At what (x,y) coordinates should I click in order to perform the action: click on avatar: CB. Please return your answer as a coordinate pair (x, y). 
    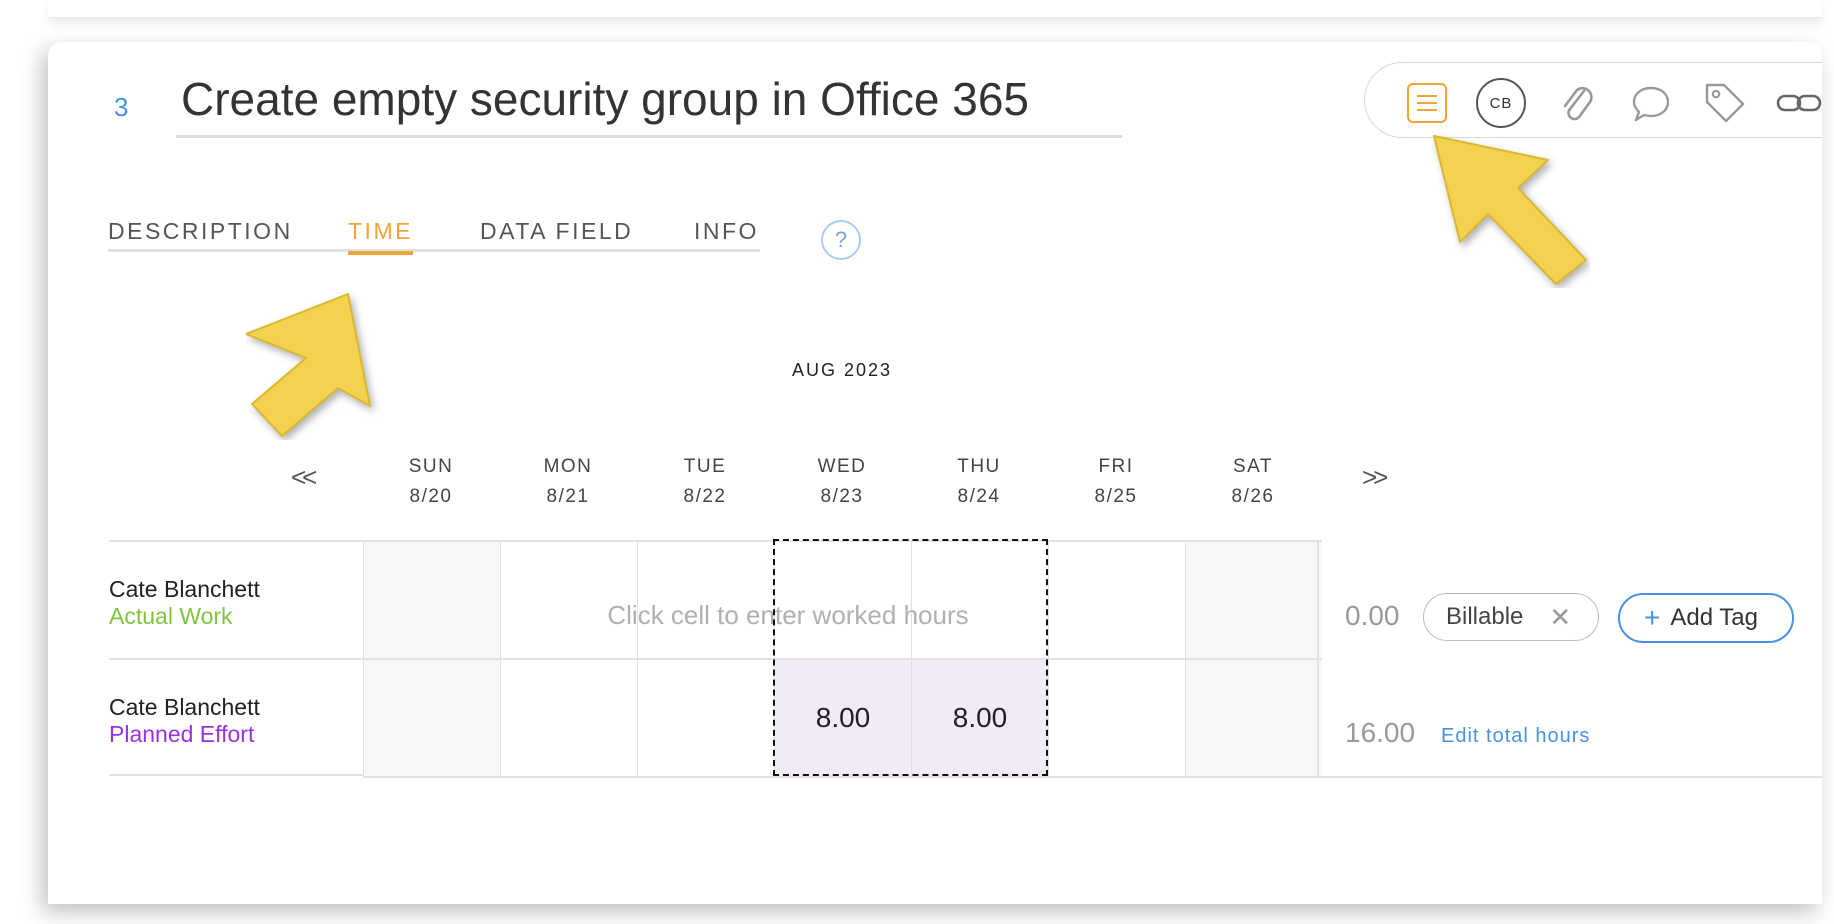
    Looking at the image, I should click on (1501, 103).